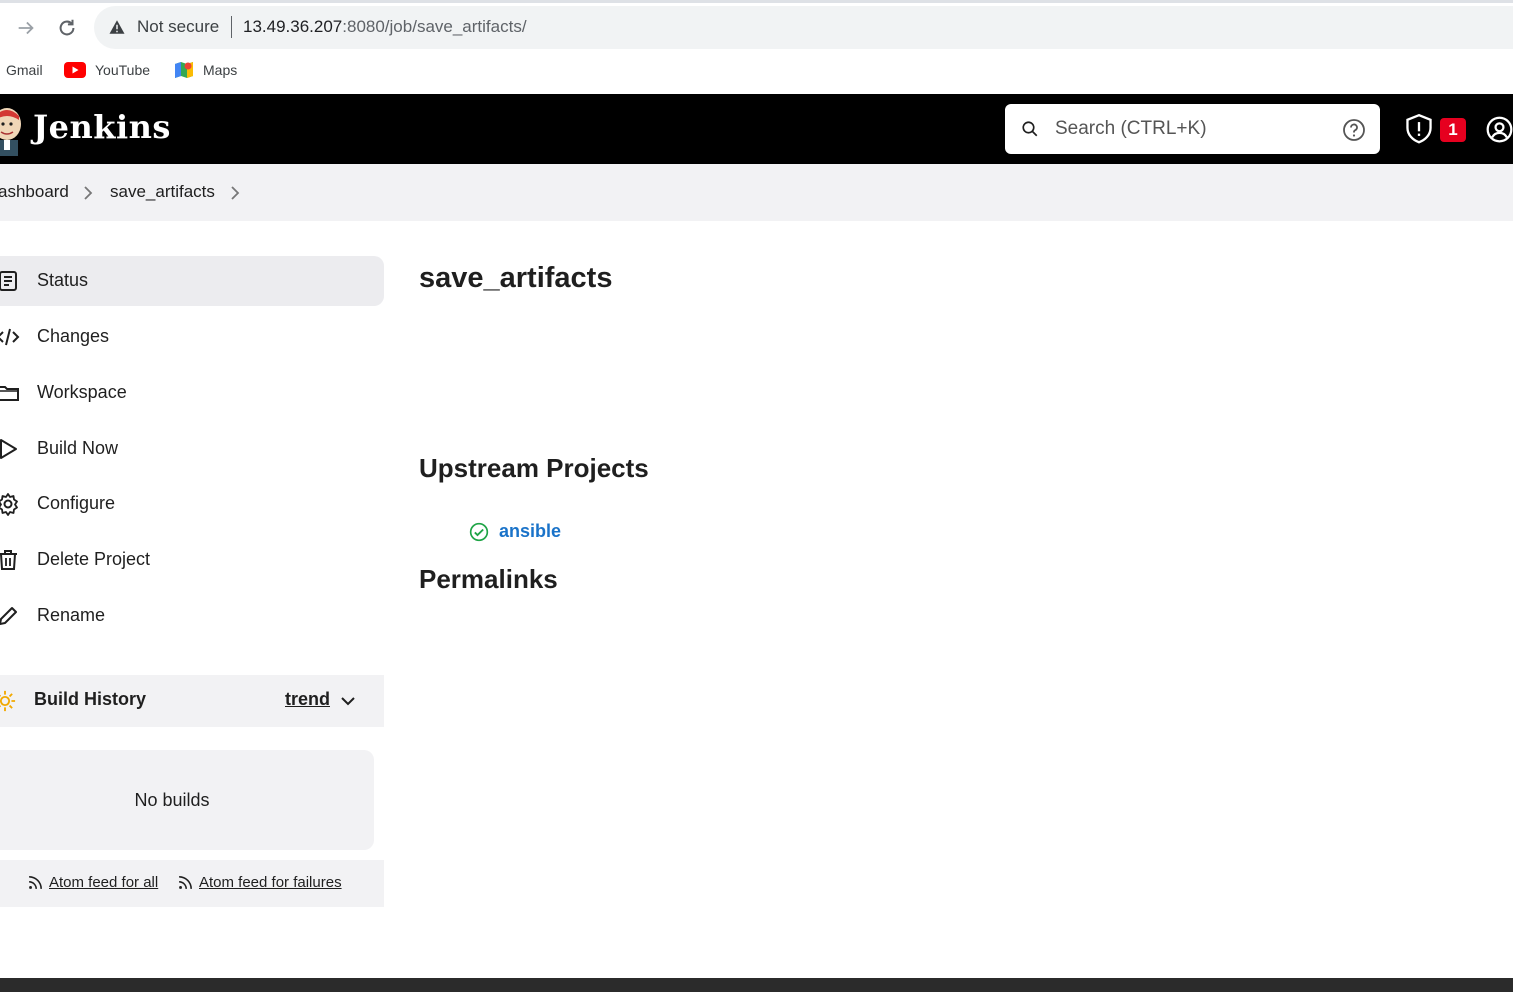  What do you see at coordinates (756, 129) in the screenshot?
I see `jenkins-header: Jenkins 1` at bounding box center [756, 129].